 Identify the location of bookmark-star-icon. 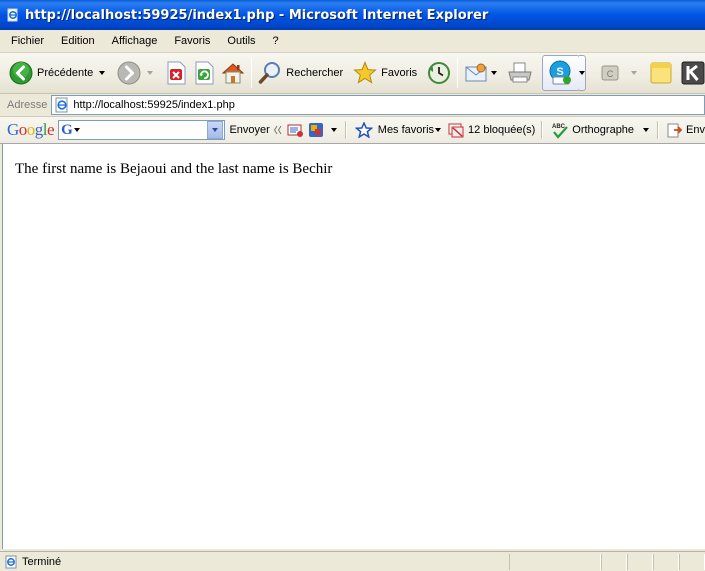
(363, 130).